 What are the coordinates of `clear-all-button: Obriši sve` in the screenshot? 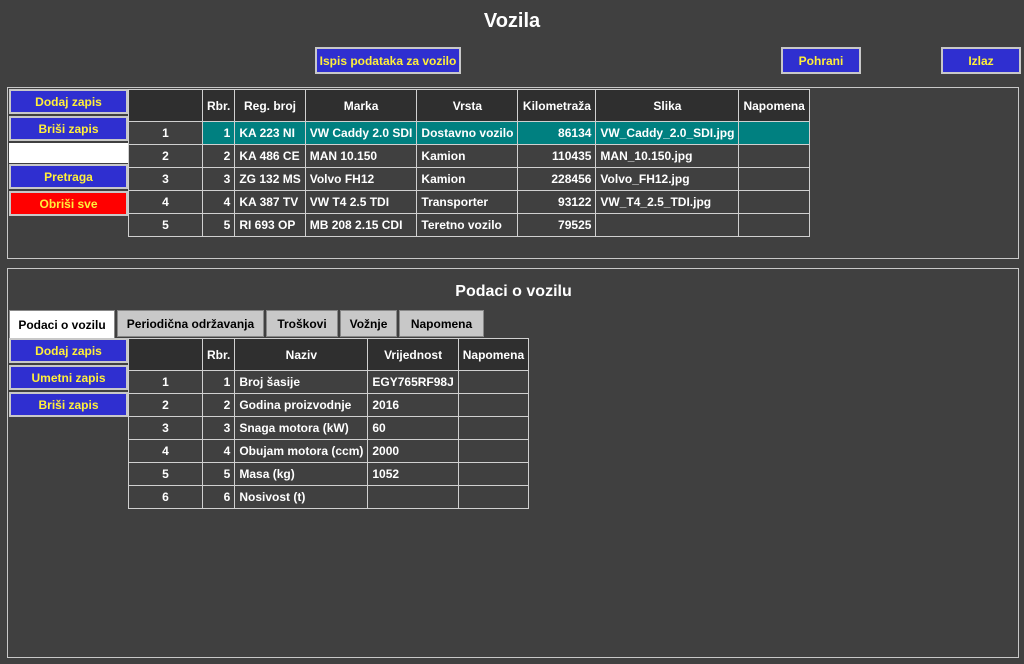 It's located at (68, 203).